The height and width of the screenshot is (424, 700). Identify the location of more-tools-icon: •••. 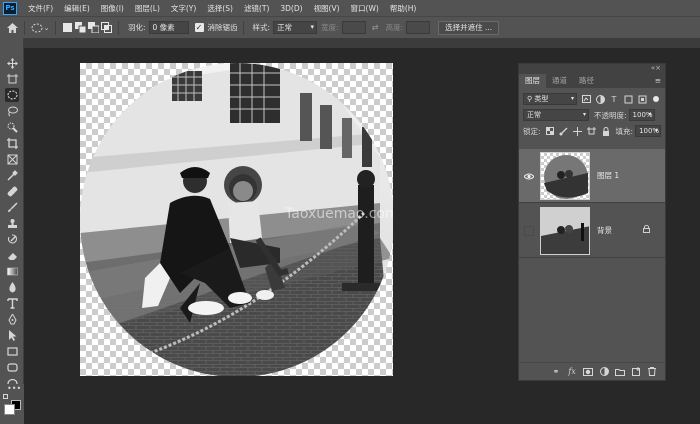
(14, 388).